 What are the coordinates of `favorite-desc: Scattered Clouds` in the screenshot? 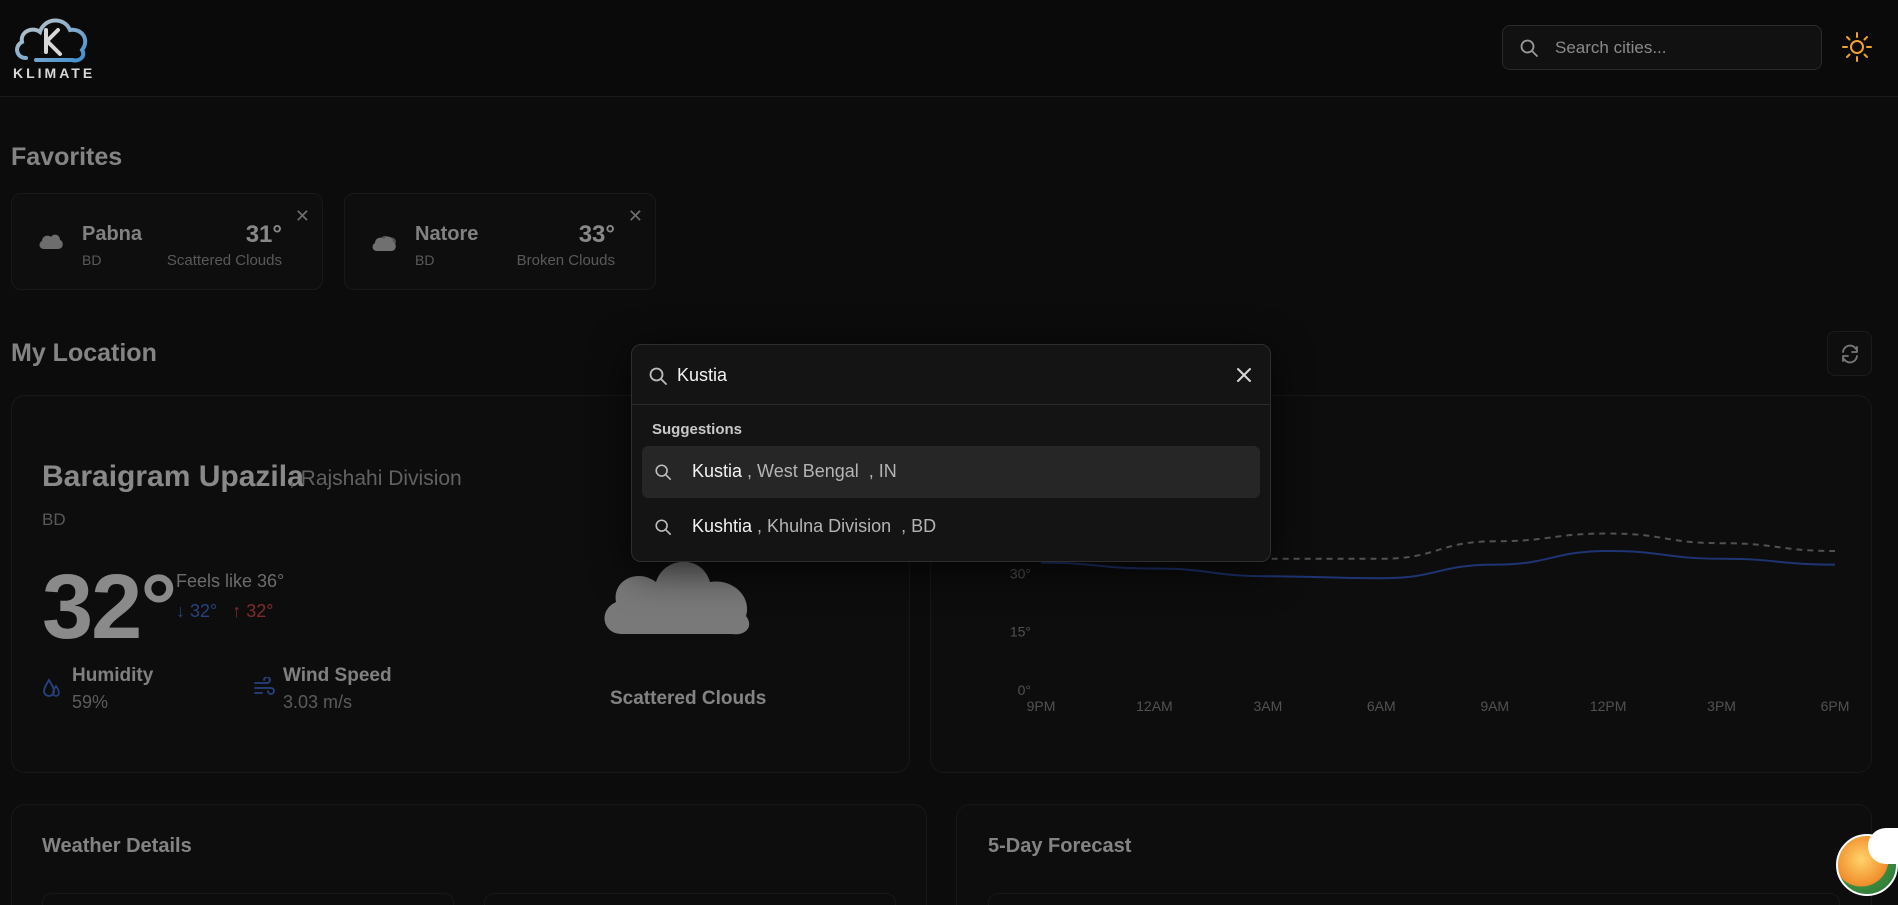 It's located at (224, 260).